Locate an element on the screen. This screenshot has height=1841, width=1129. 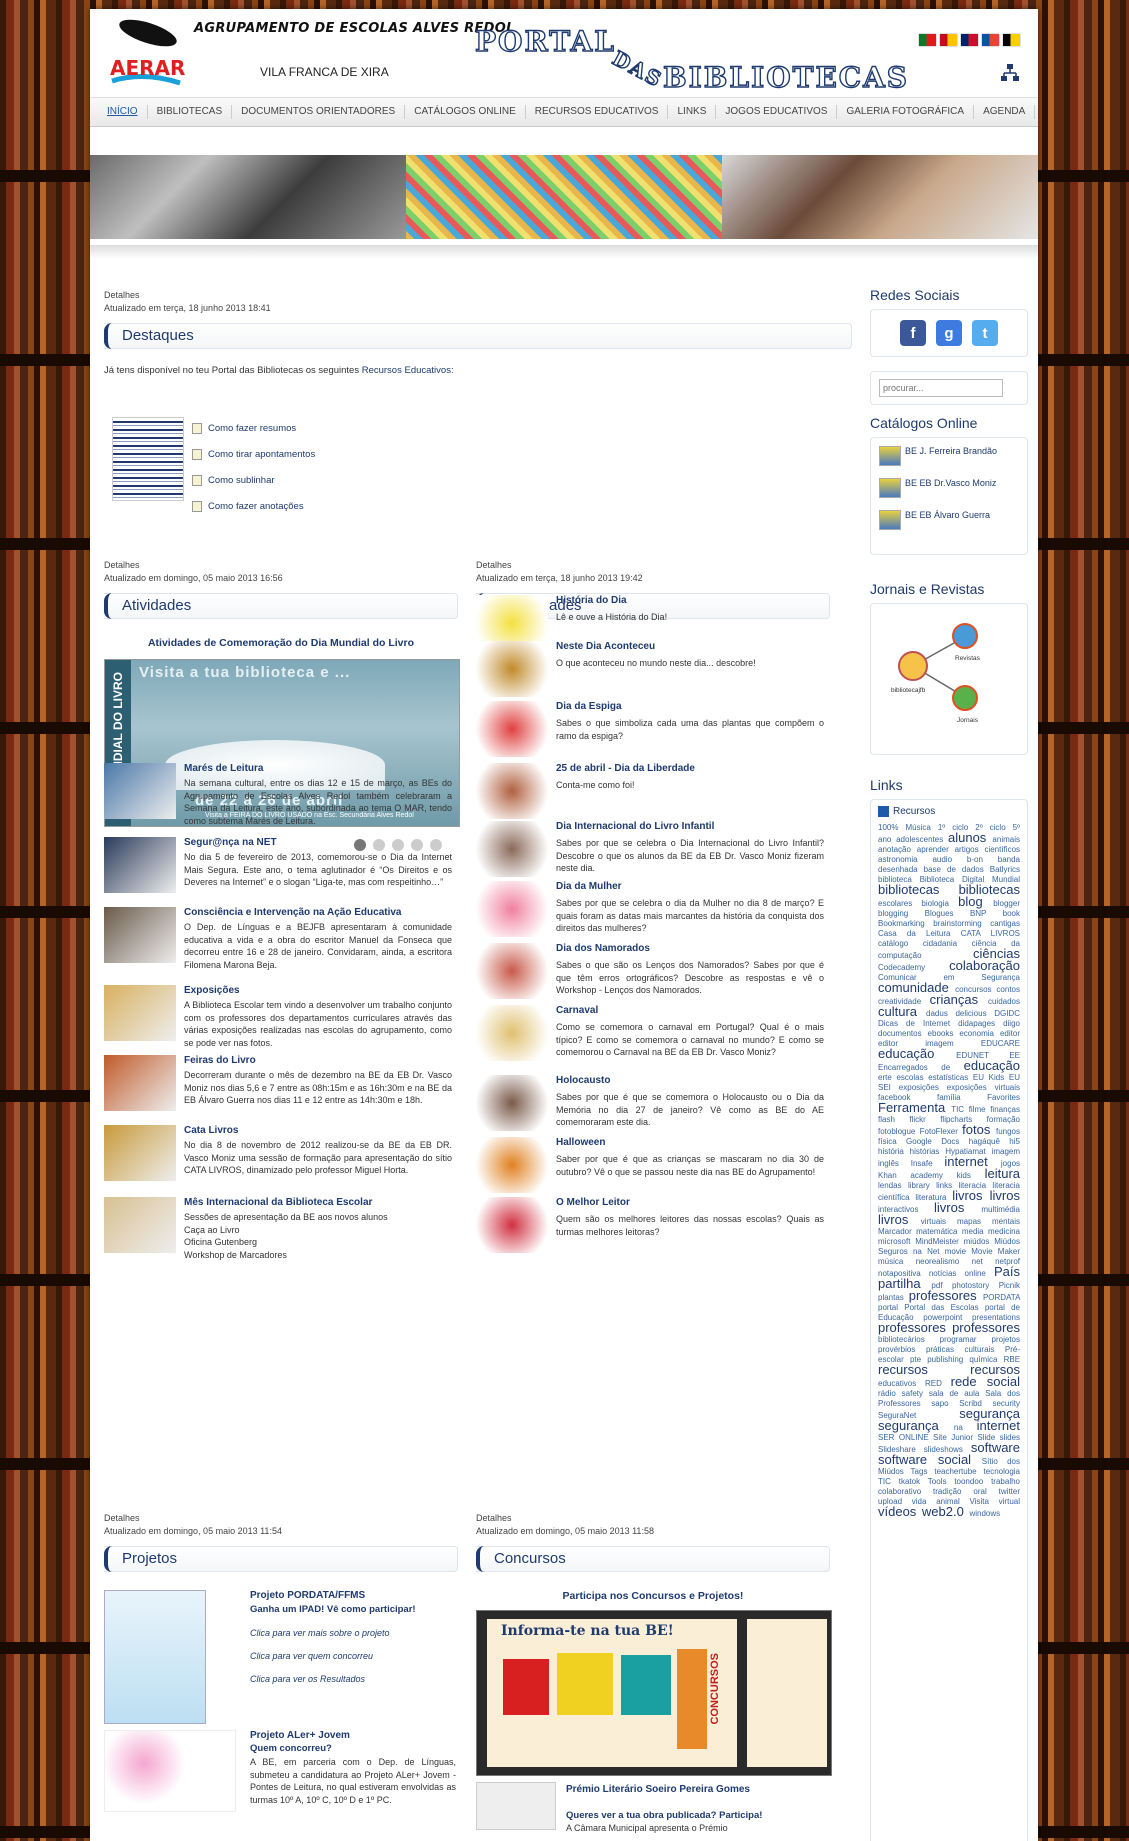
tag-link: Docs is located at coordinates (955, 1141).